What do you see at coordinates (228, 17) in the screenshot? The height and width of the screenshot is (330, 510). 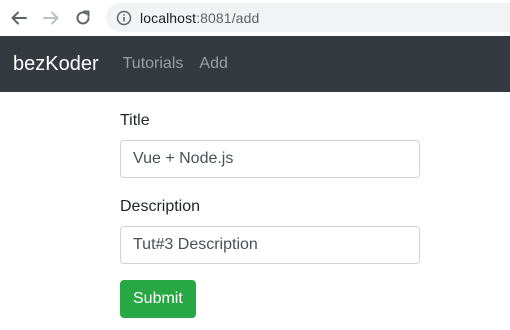 I see `url-path: :8081/add` at bounding box center [228, 17].